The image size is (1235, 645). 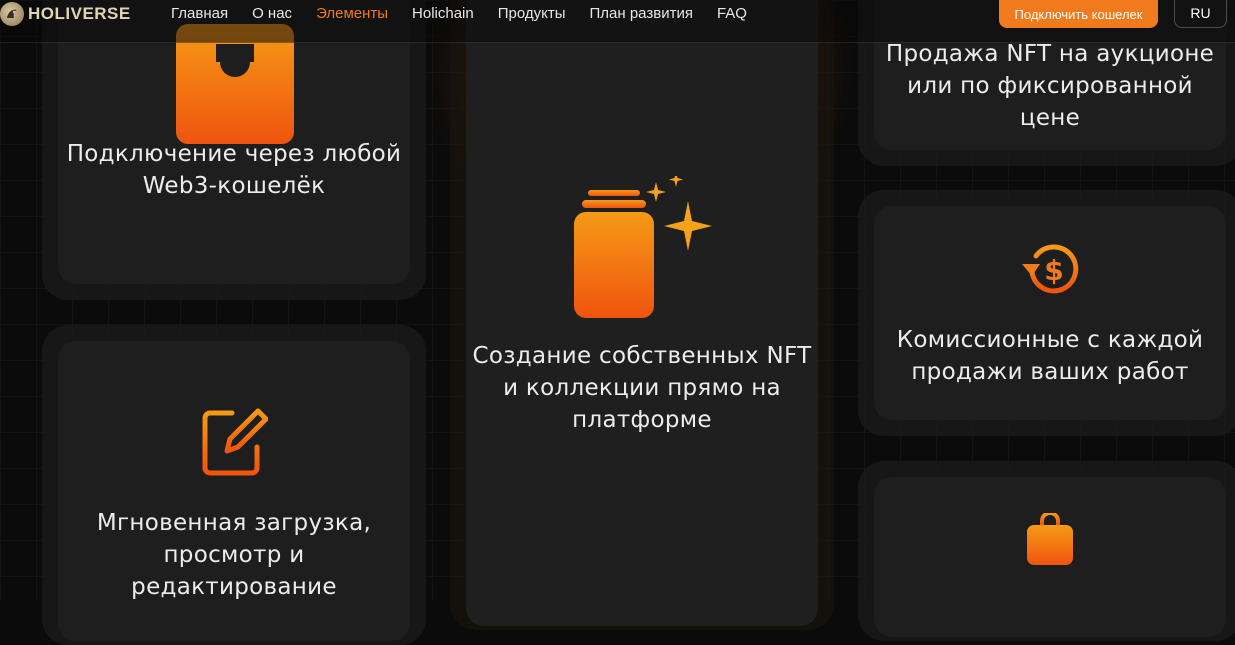 I want to click on feature-card-bag, so click(x=1050, y=557).